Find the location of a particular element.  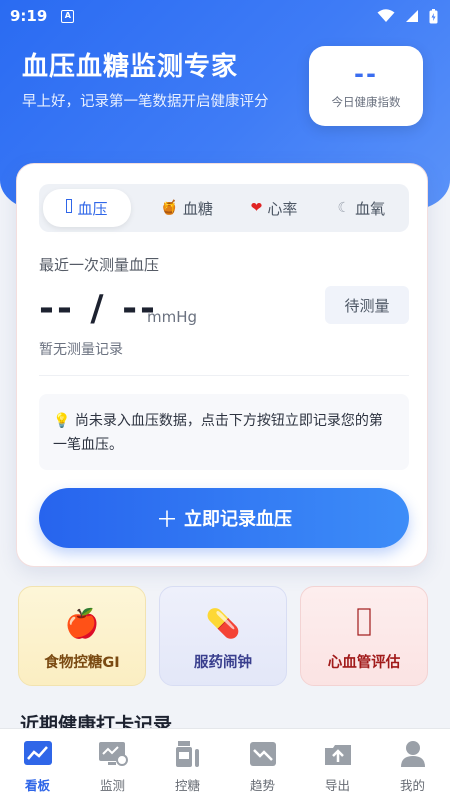

app-title: 血压血糖监测专家 is located at coordinates (130, 67).